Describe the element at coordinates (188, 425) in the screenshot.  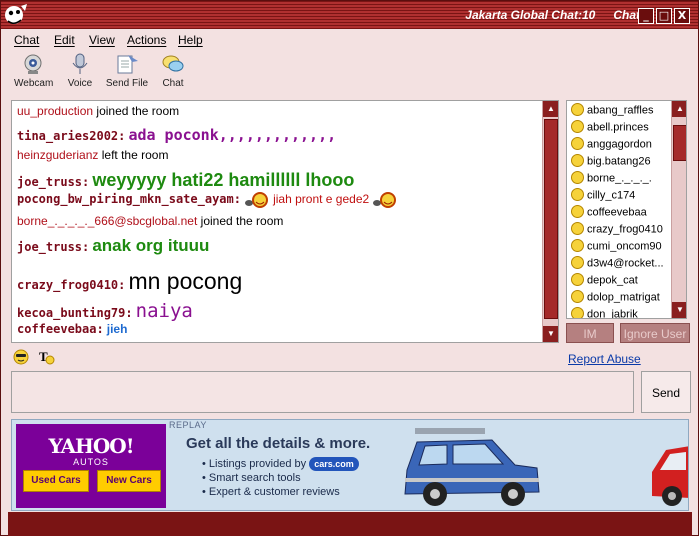
I see `replay-link: REPLAY` at that location.